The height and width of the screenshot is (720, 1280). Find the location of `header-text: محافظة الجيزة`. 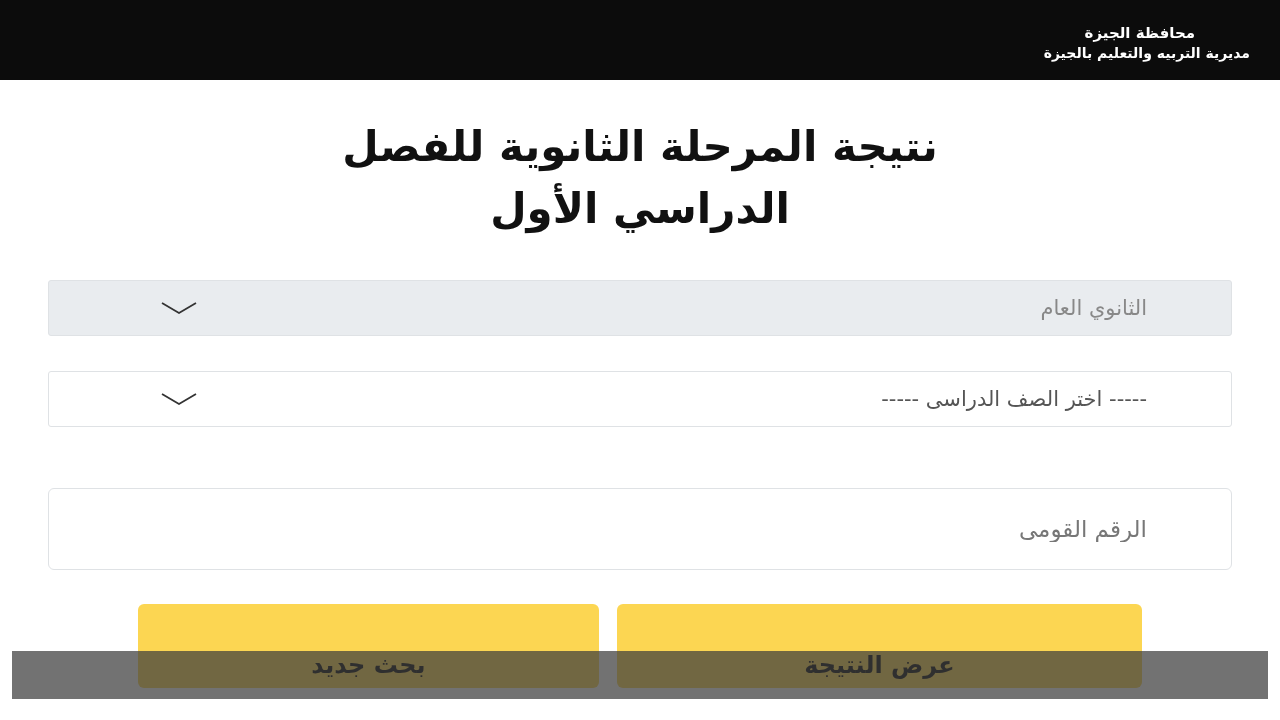

header-text: محافظة الجيزة is located at coordinates (1140, 33).